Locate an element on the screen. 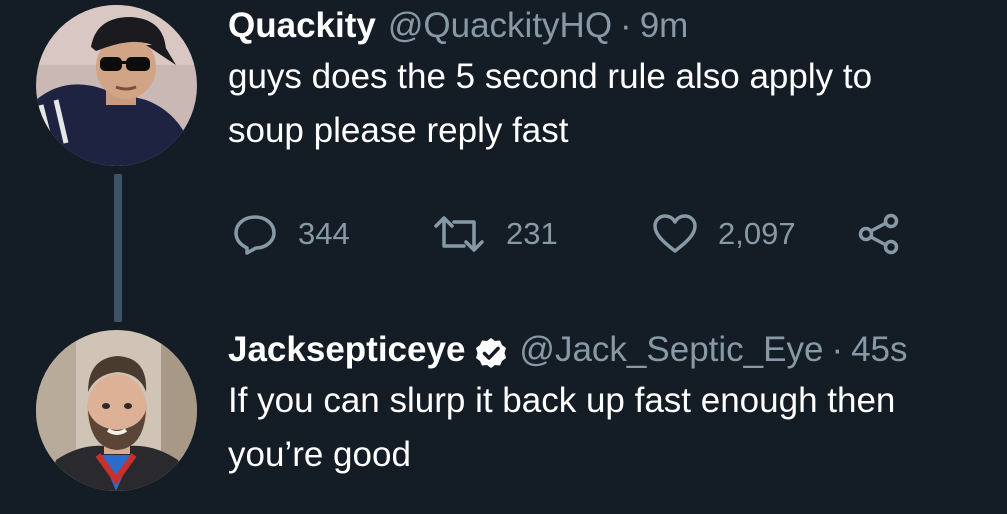 Image resolution: width=1007 pixels, height=514 pixels. tweet-timestamp: 9m is located at coordinates (664, 26).